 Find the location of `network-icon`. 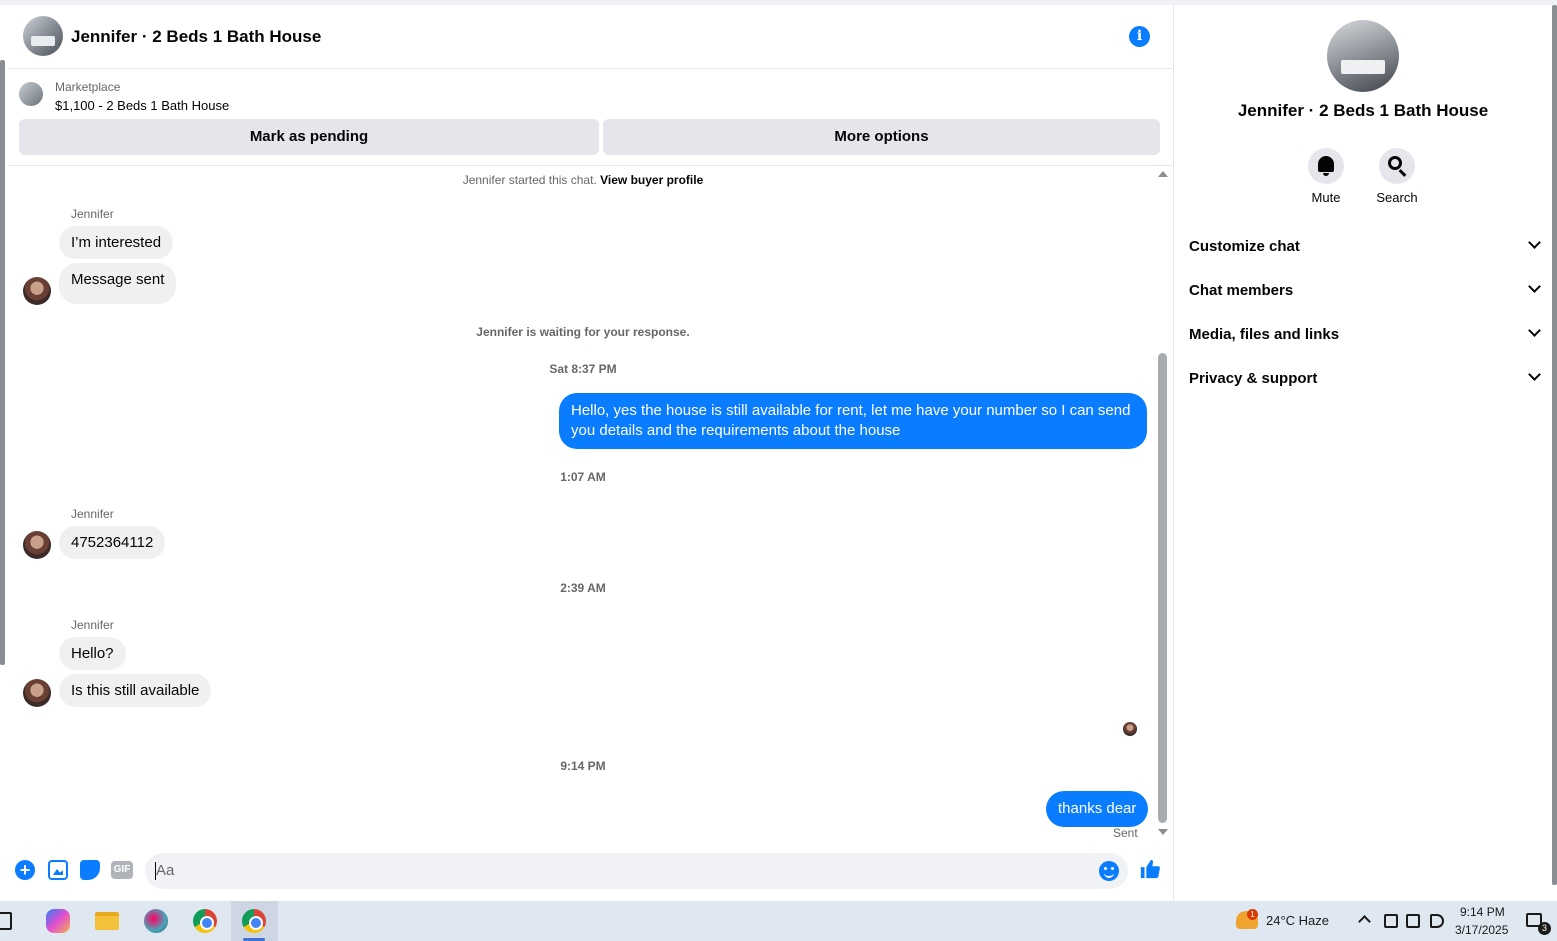

network-icon is located at coordinates (1413, 921).